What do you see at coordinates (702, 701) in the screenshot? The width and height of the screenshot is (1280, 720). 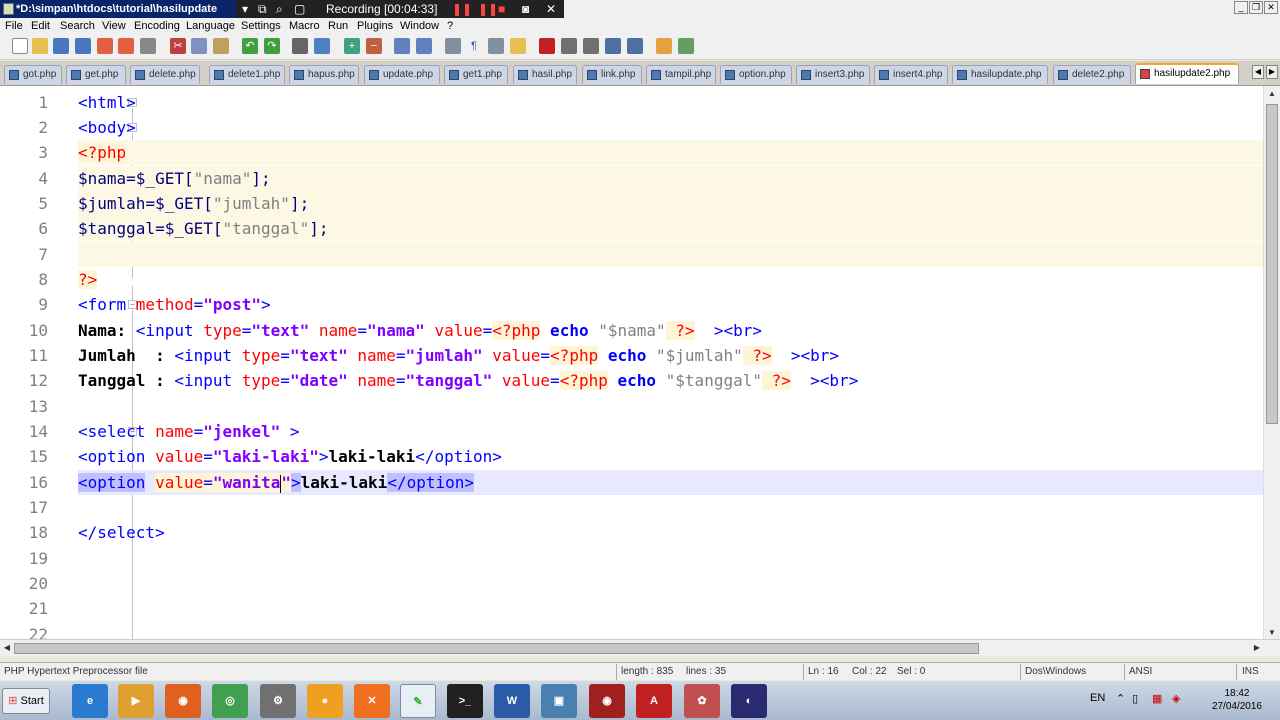 I see `paint-icon: ✿` at bounding box center [702, 701].